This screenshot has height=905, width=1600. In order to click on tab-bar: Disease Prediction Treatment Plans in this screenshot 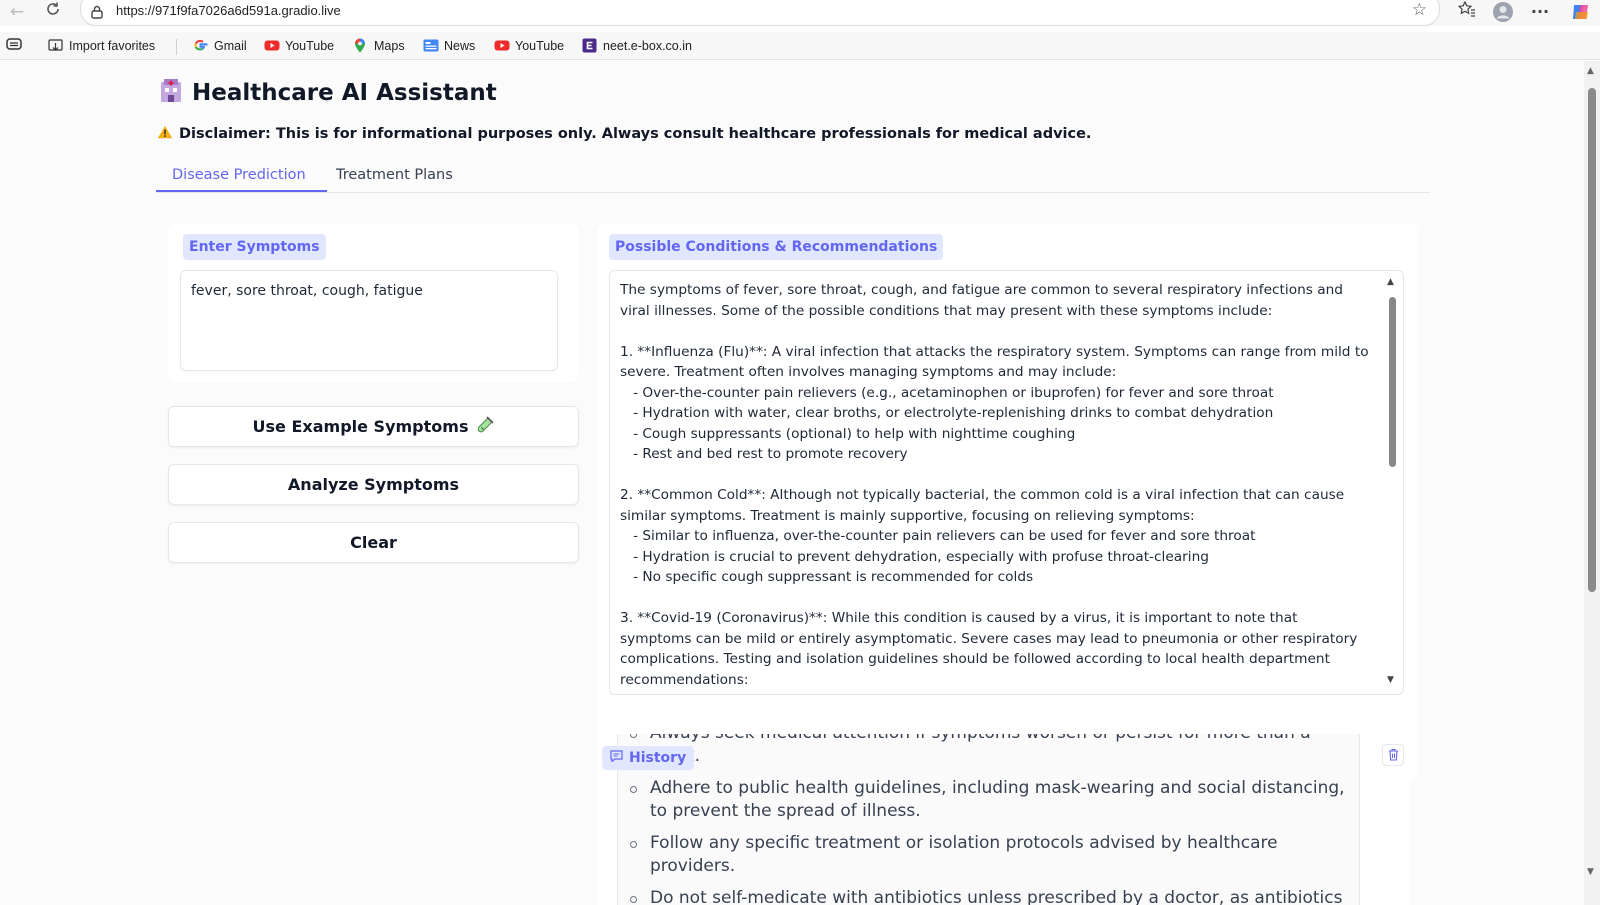, I will do `click(793, 177)`.